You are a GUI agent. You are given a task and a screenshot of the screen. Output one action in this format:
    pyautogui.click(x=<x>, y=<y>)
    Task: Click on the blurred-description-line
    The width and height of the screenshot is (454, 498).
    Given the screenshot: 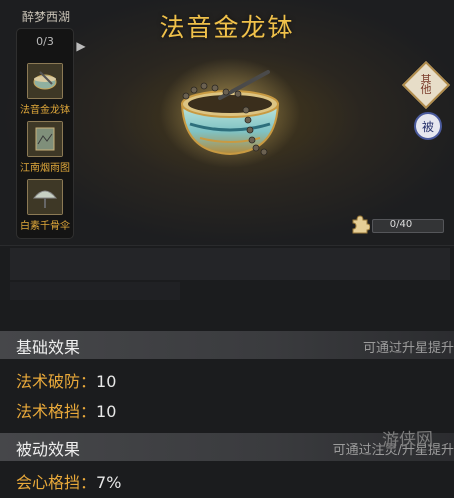 What is the action you would take?
    pyautogui.click(x=95, y=291)
    